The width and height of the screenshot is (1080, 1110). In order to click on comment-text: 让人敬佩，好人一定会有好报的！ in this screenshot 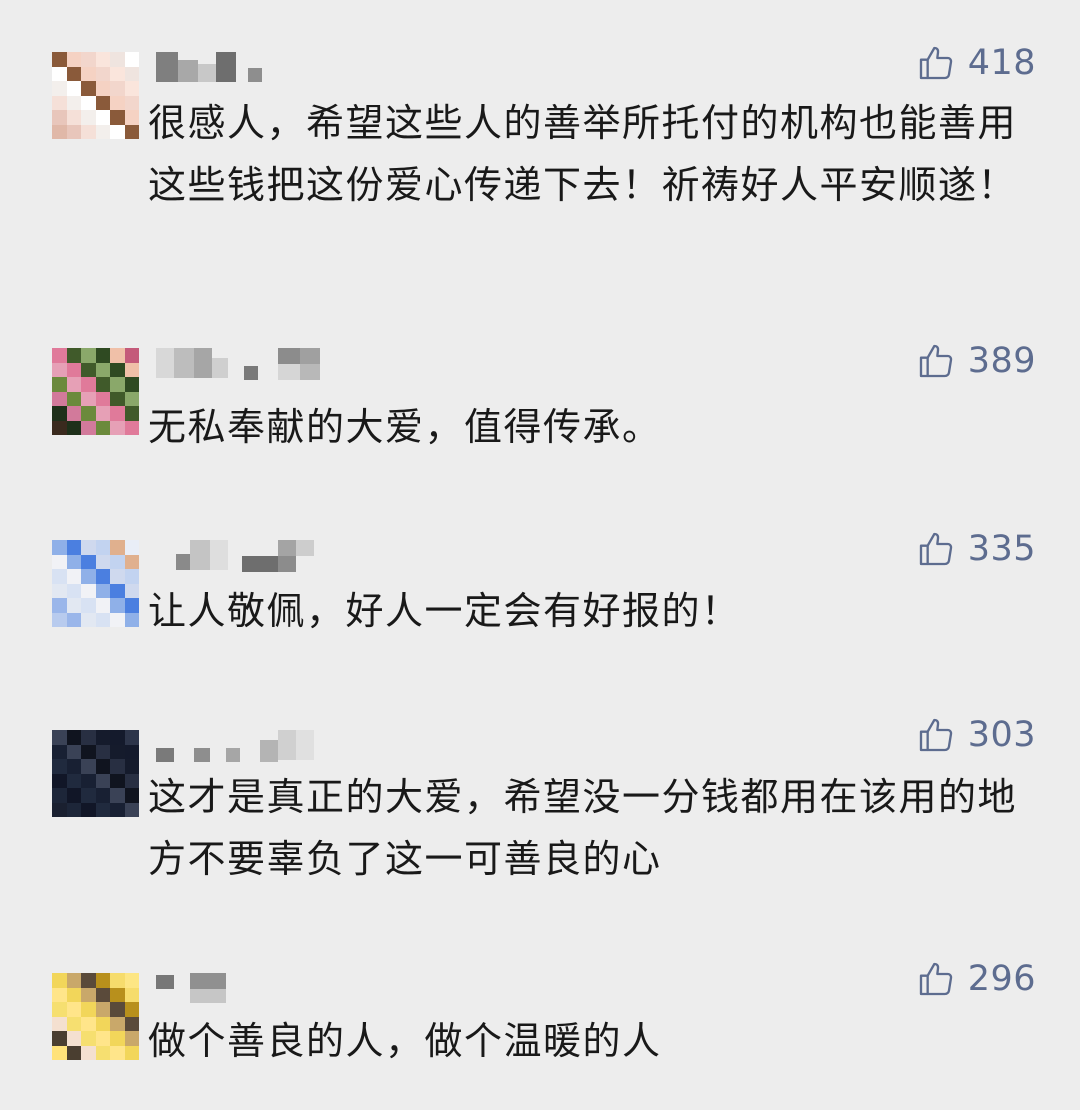, I will do `click(444, 611)`.